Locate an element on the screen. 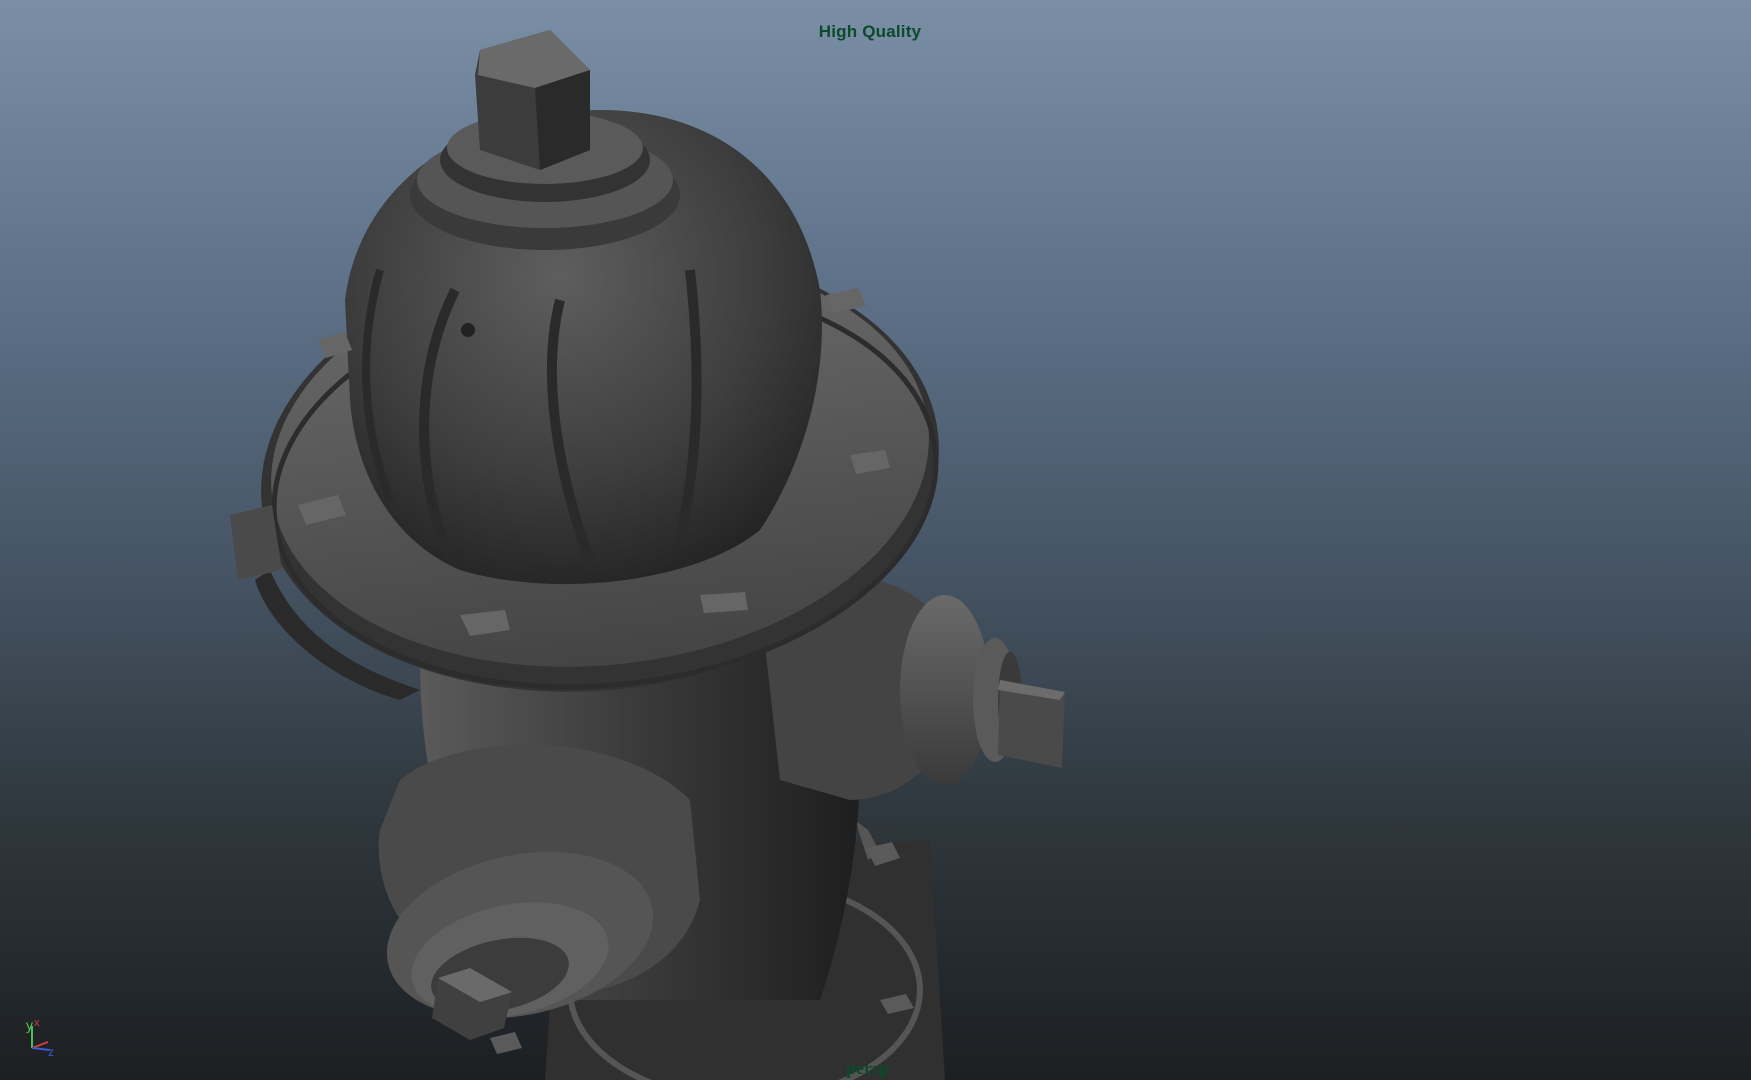 Image resolution: width=1751 pixels, height=1080 pixels. axis-orientation-gizmo: y x z is located at coordinates (40, 1037).